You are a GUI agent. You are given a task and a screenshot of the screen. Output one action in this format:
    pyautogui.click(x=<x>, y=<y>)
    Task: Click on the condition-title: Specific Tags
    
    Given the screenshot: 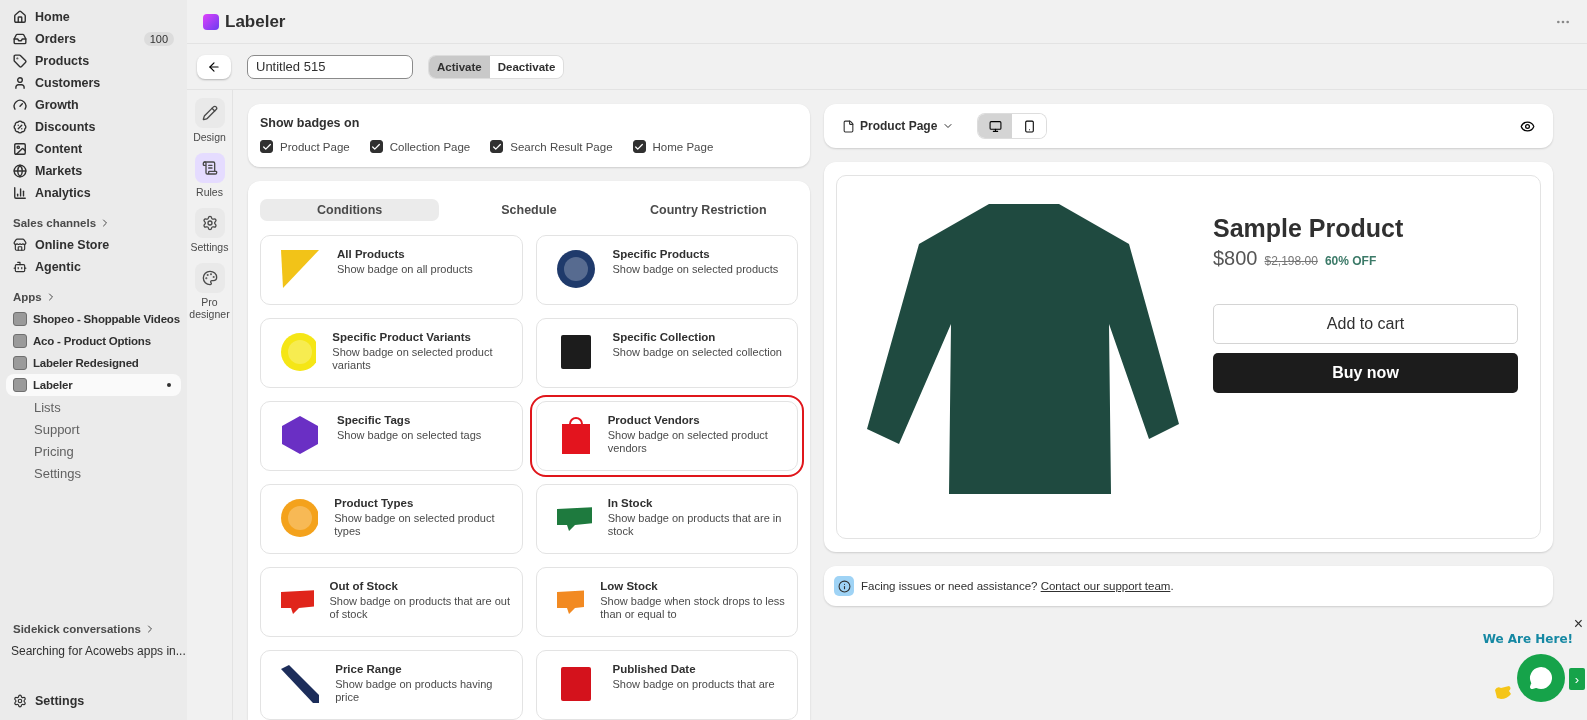 What is the action you would take?
    pyautogui.click(x=374, y=420)
    